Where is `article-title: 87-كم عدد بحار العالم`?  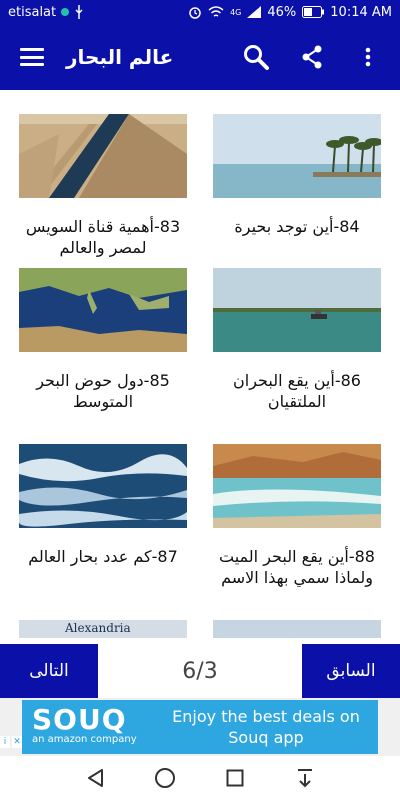 article-title: 87-كم عدد بحار العالم is located at coordinates (103, 556).